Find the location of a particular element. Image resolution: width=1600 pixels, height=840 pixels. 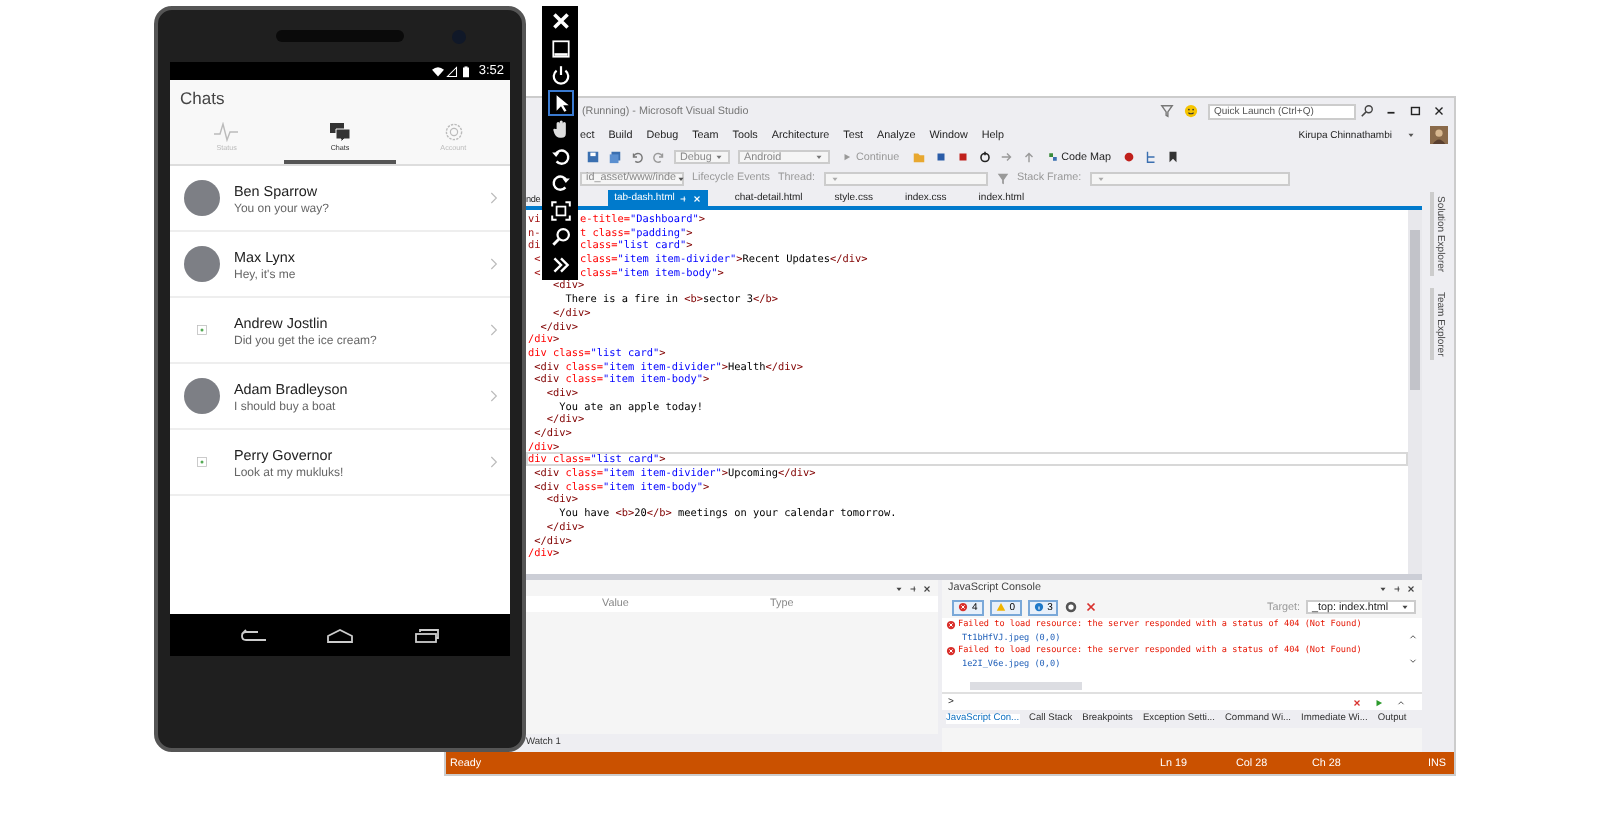

rotate-right-icon is located at coordinates (560, 183).